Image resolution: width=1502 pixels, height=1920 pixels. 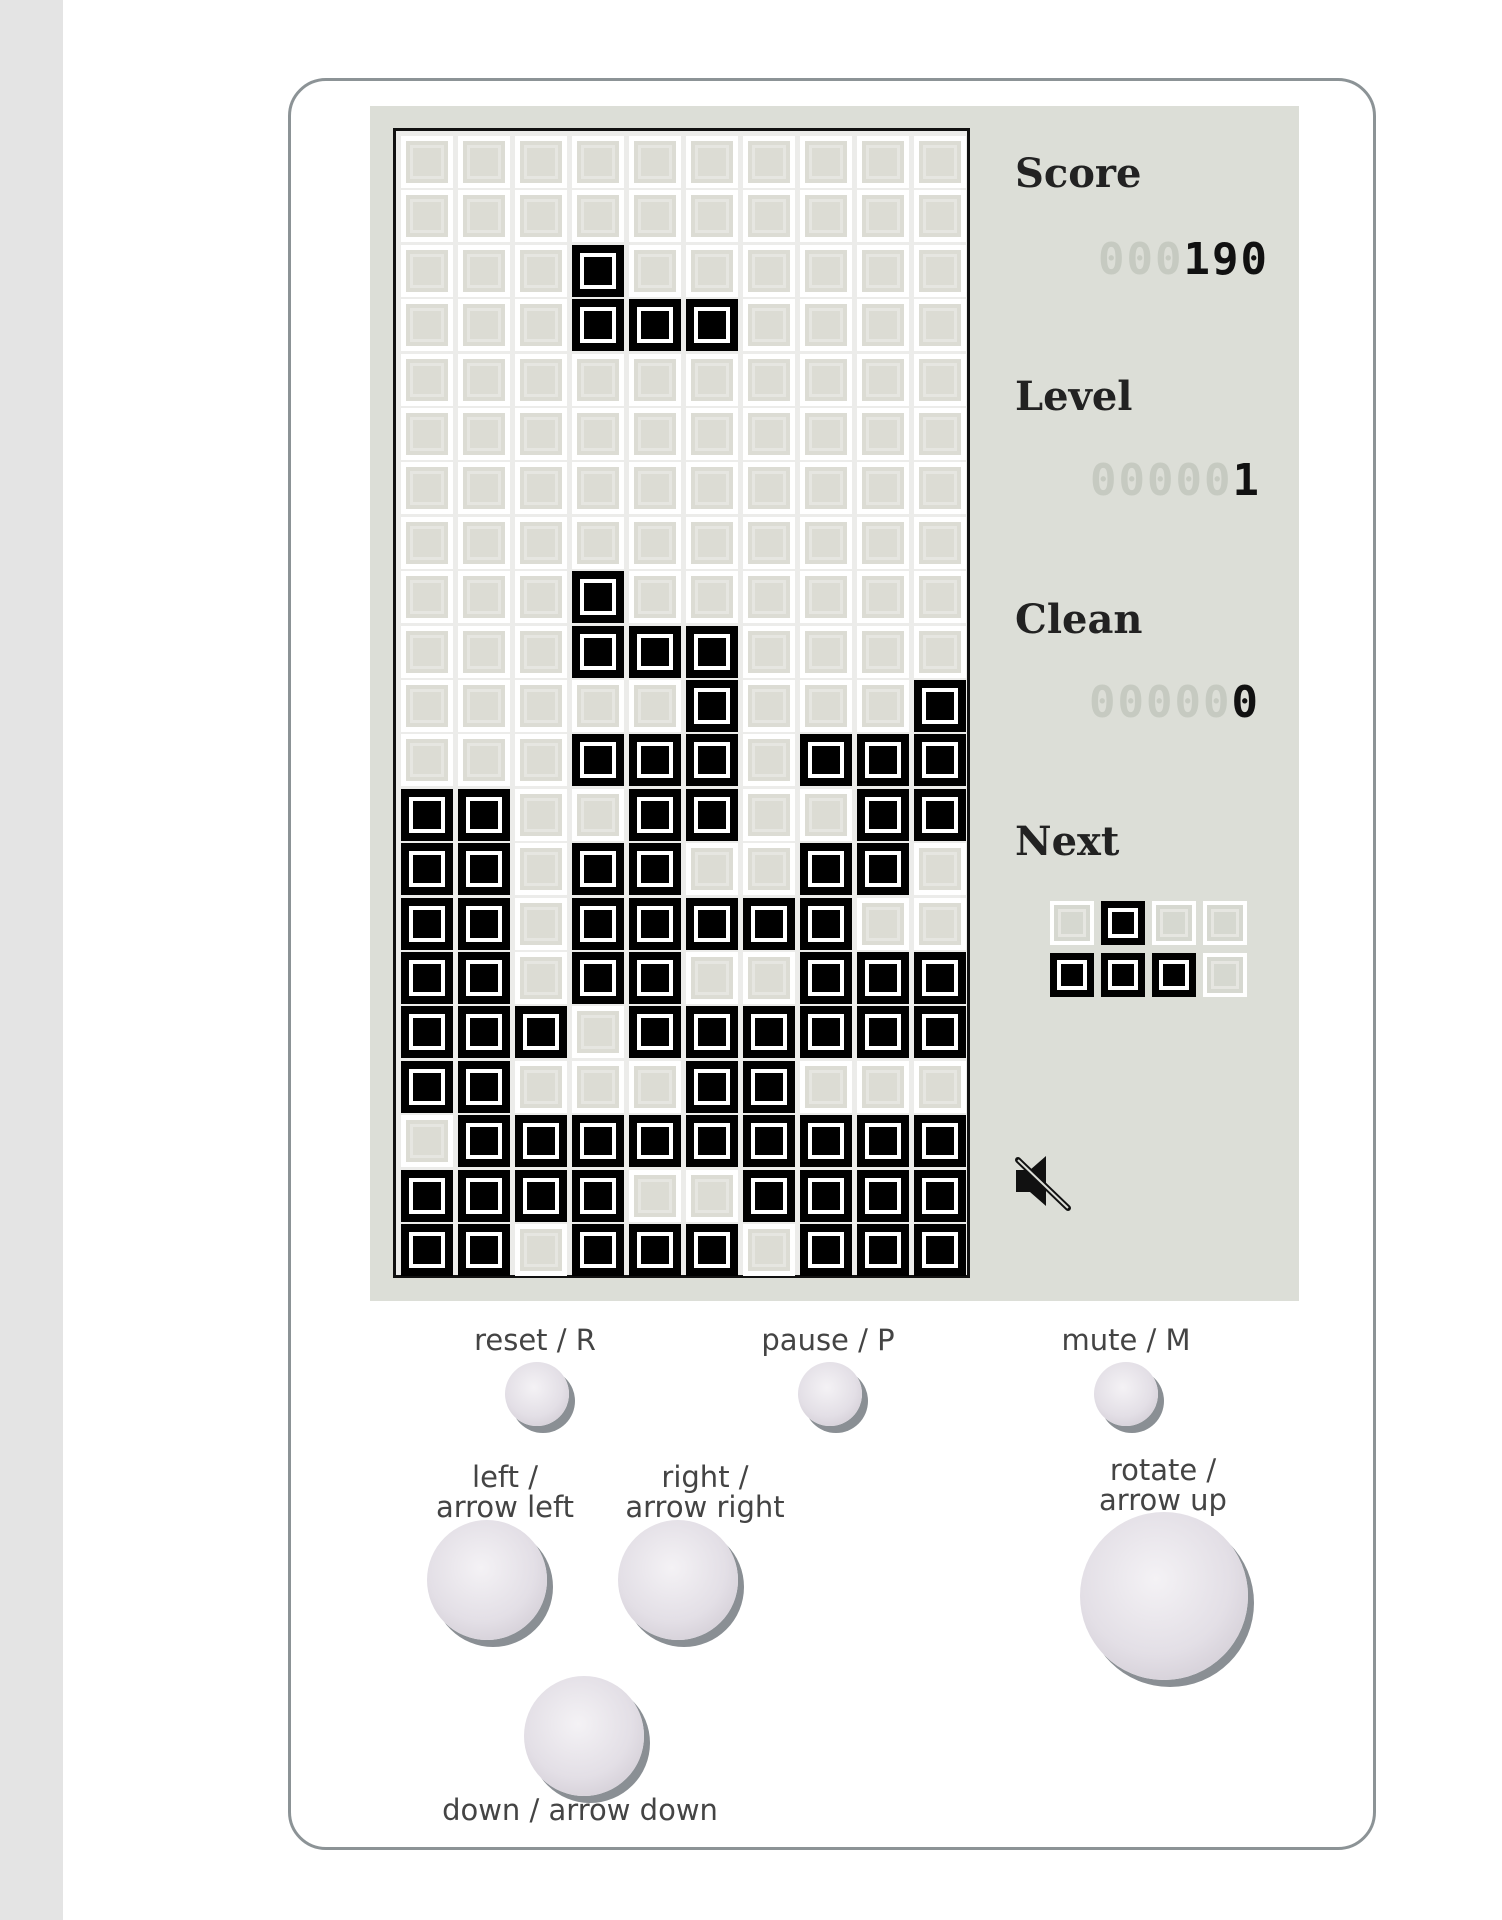 I want to click on rotate-label-line2: arrow up, so click(x=1163, y=1500).